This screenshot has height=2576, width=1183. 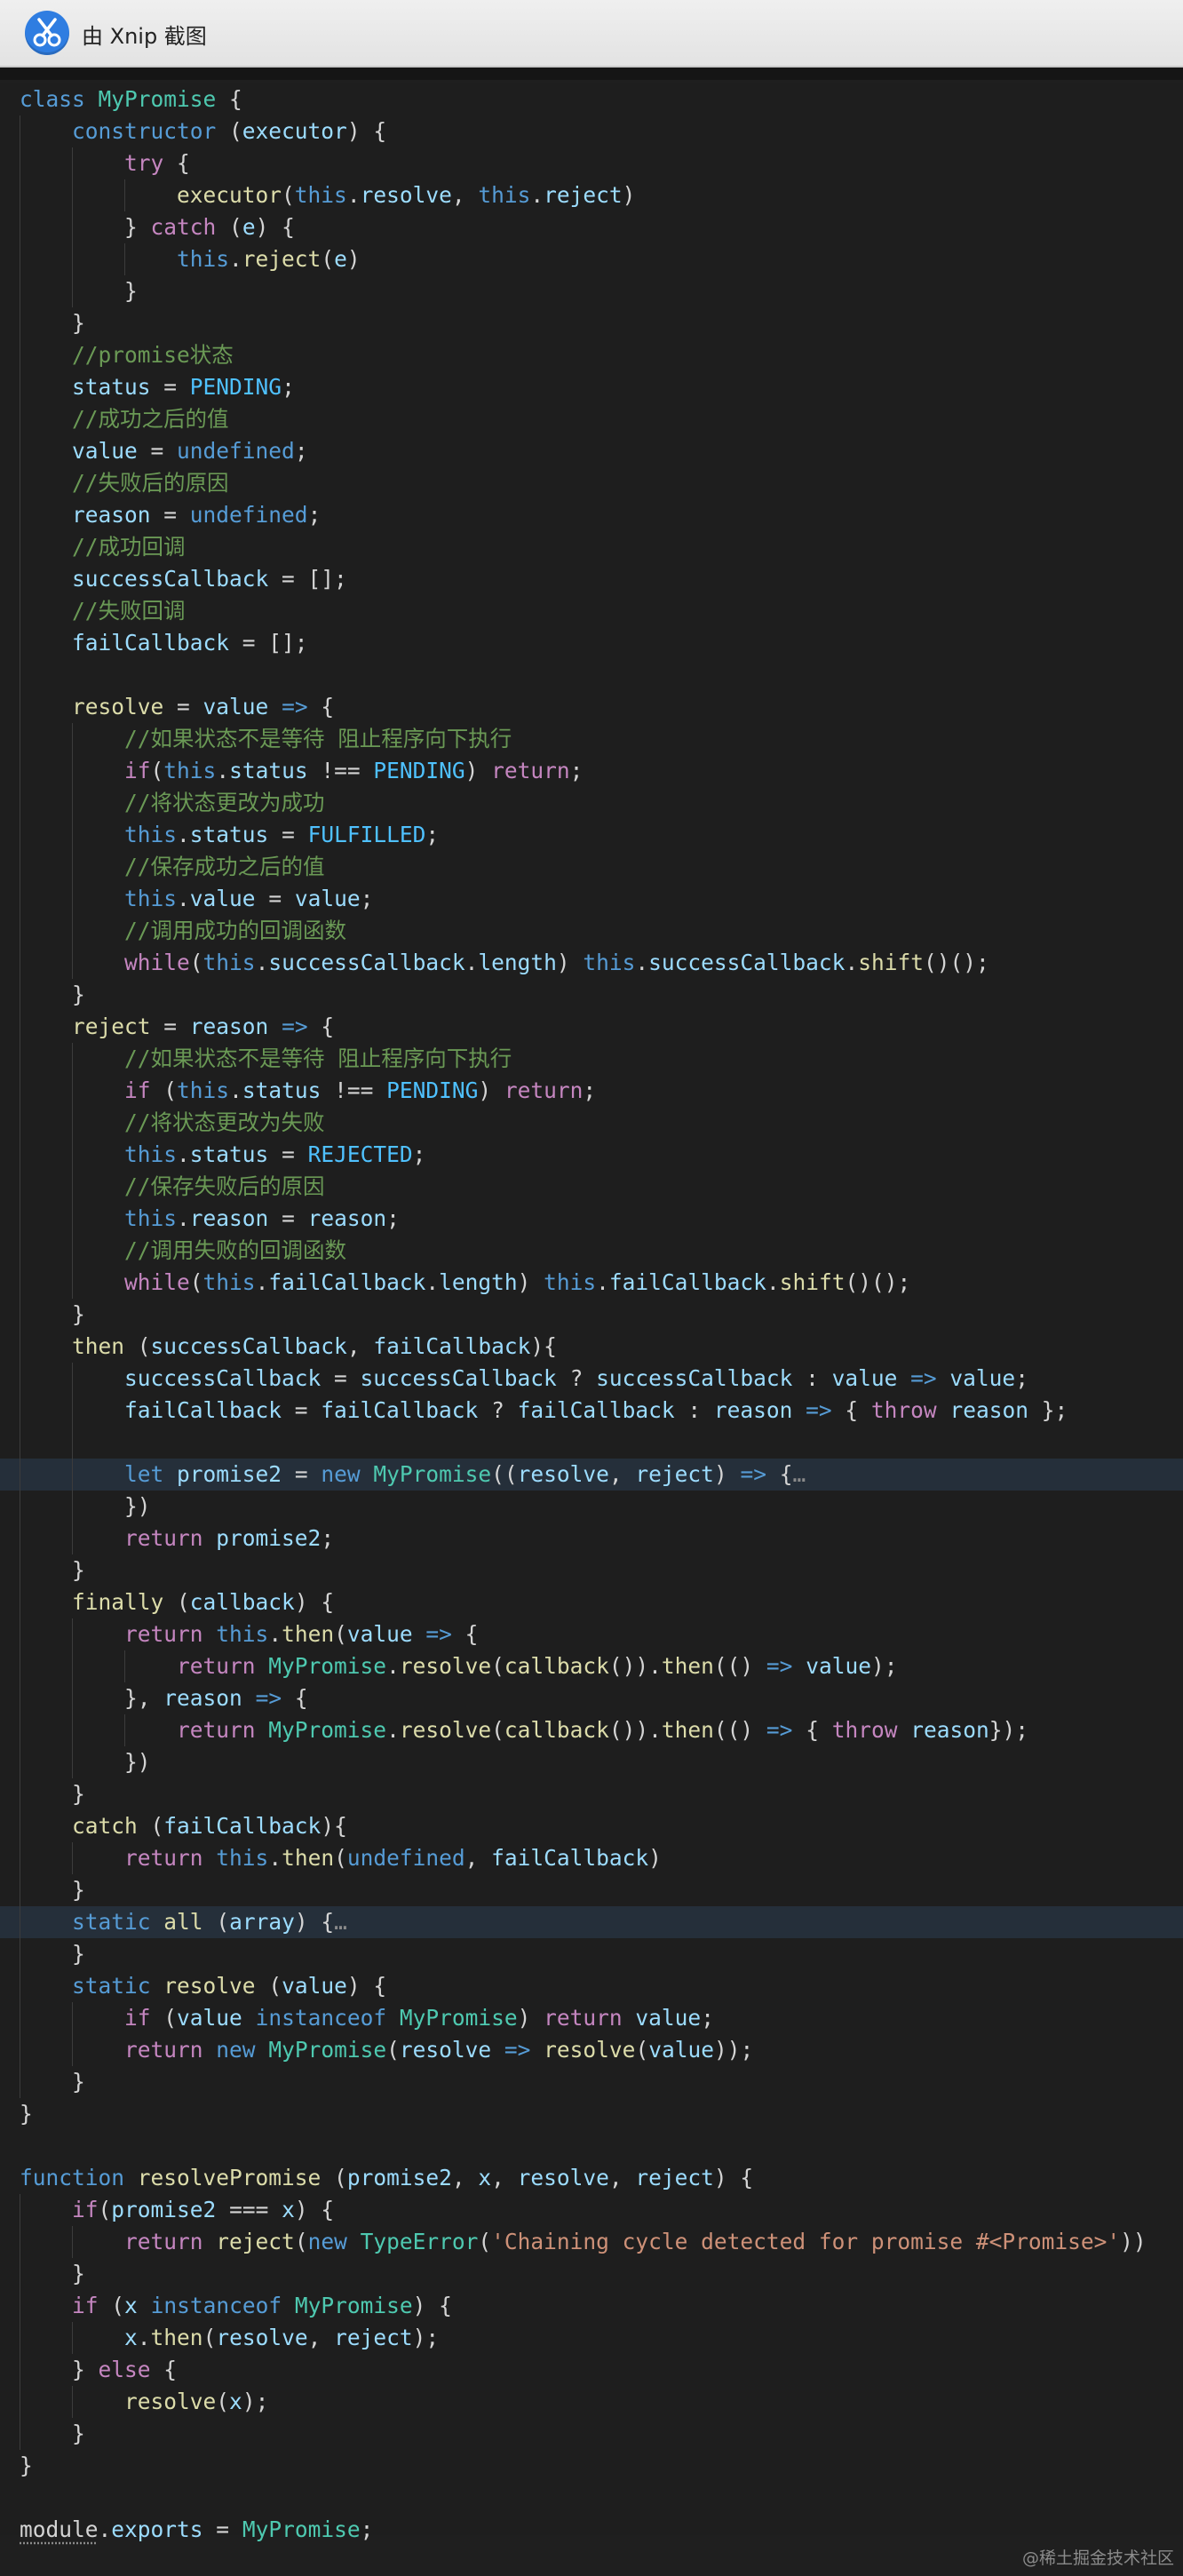 I want to click on code-token: value, so click(x=105, y=451).